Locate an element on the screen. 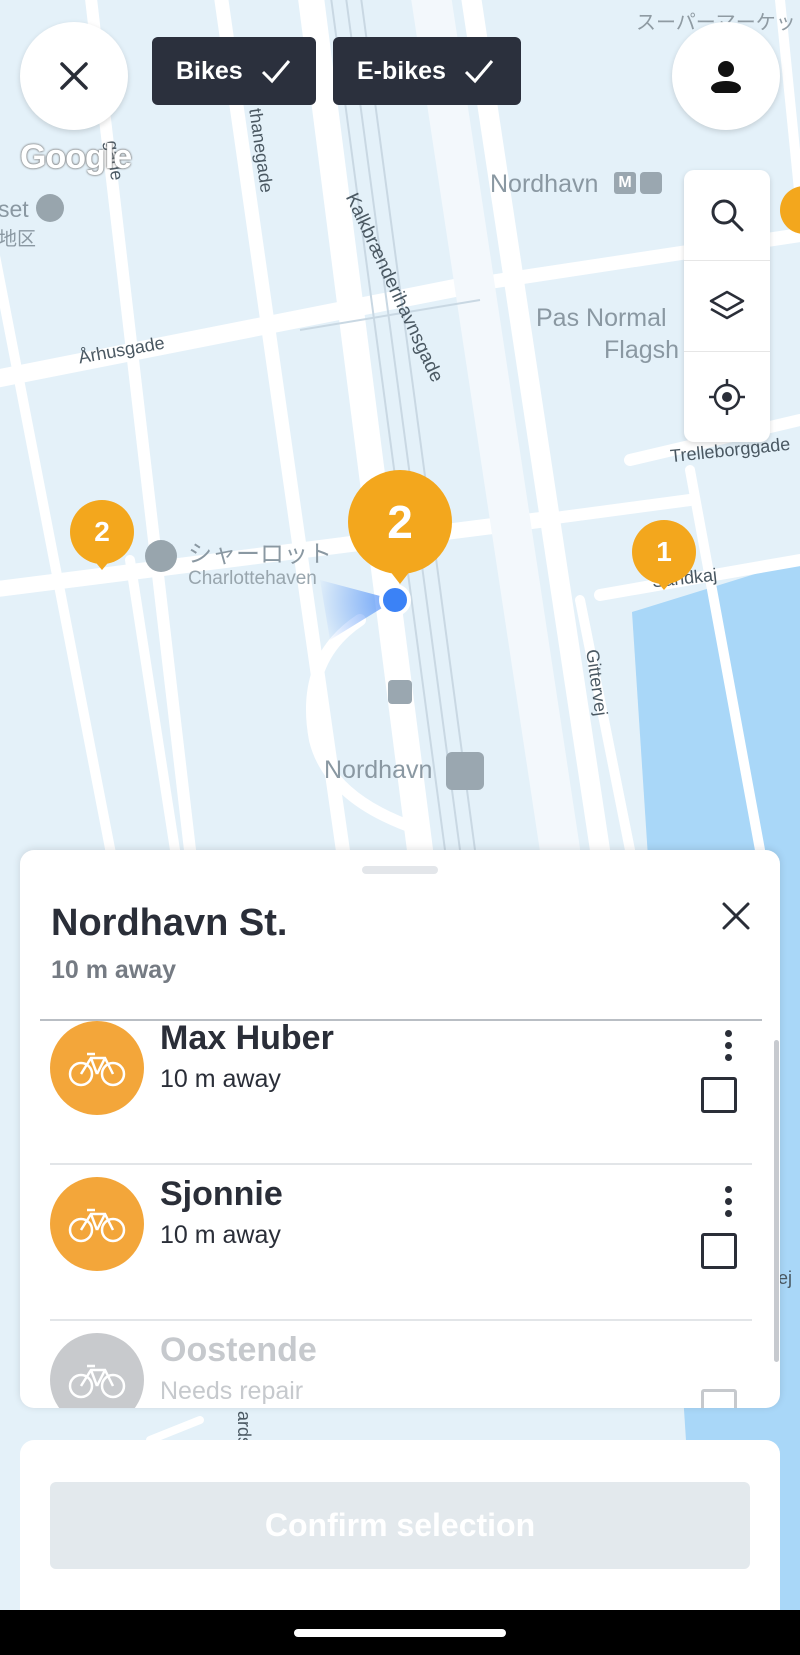 The image size is (800, 1655). bike-list-item: Sjonnie 10 m away is located at coordinates (400, 1243).